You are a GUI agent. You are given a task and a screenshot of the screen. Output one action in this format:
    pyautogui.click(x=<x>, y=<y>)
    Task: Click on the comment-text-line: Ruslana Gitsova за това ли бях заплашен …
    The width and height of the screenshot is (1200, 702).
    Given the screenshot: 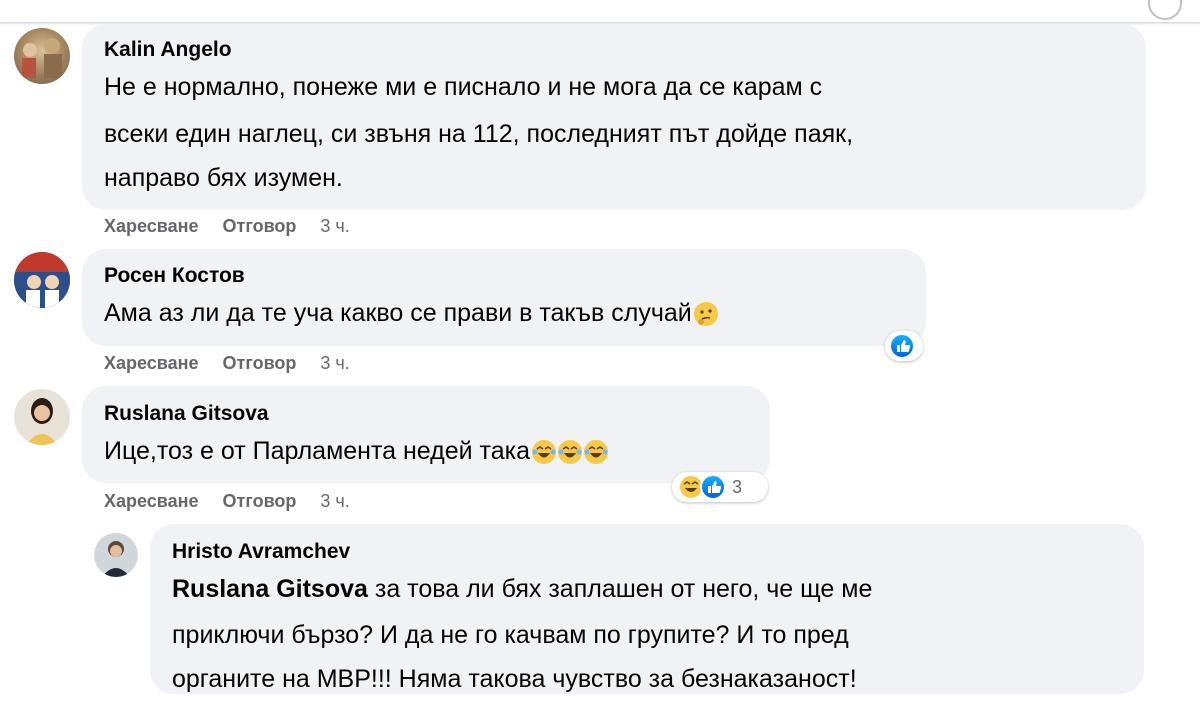 What is the action you would take?
    pyautogui.click(x=522, y=589)
    